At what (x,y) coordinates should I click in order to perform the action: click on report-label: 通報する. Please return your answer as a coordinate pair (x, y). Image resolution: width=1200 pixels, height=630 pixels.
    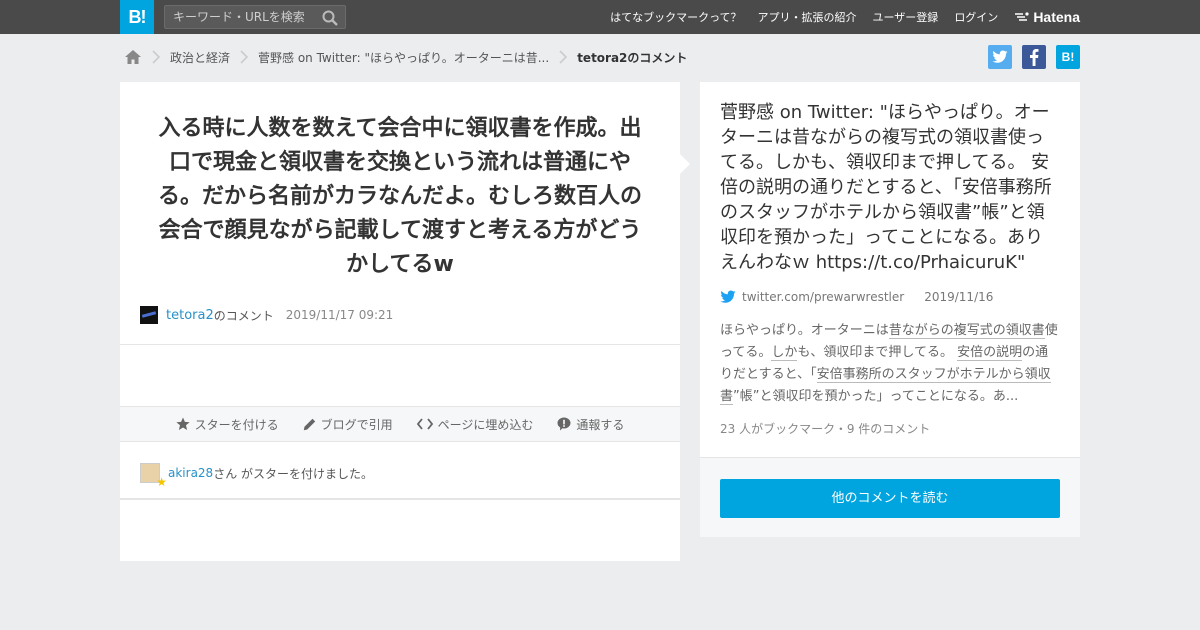
    Looking at the image, I should click on (600, 424).